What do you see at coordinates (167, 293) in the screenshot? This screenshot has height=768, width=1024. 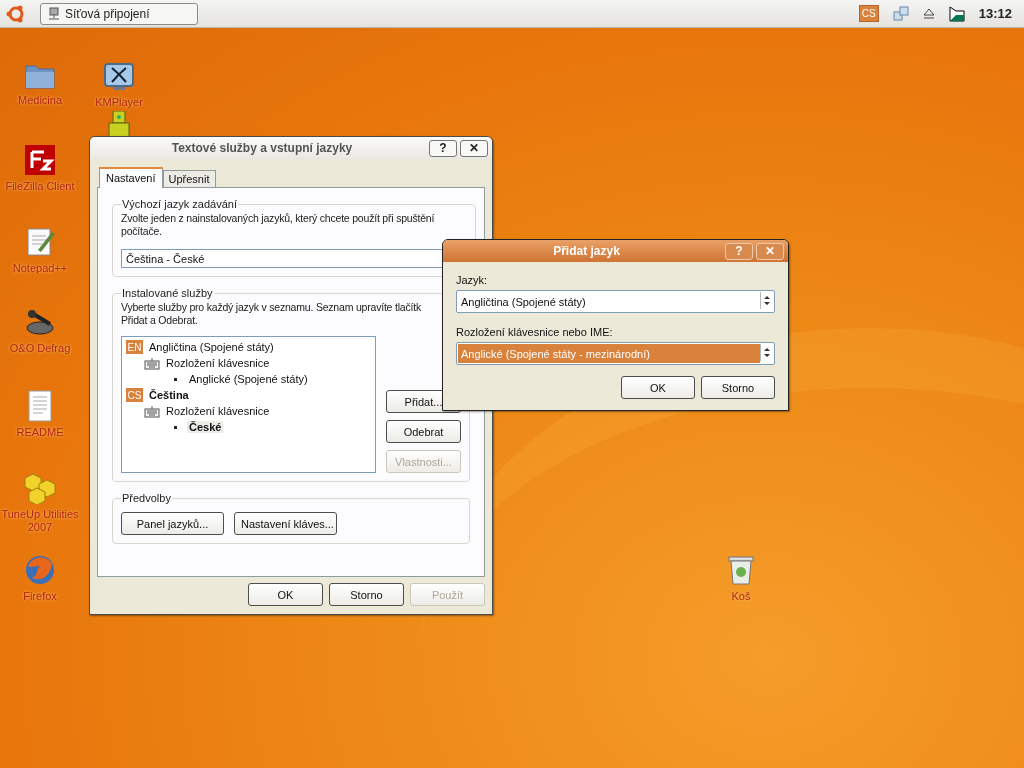 I see `group-title: Instalované služby` at bounding box center [167, 293].